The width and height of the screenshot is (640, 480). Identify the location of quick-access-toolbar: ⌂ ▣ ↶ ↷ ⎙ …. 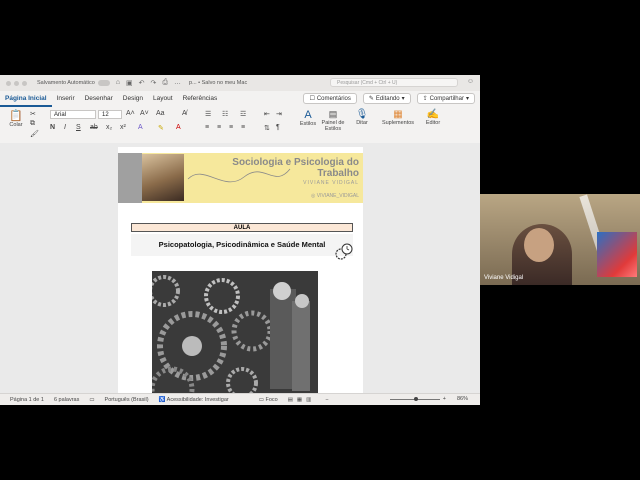
(148, 83).